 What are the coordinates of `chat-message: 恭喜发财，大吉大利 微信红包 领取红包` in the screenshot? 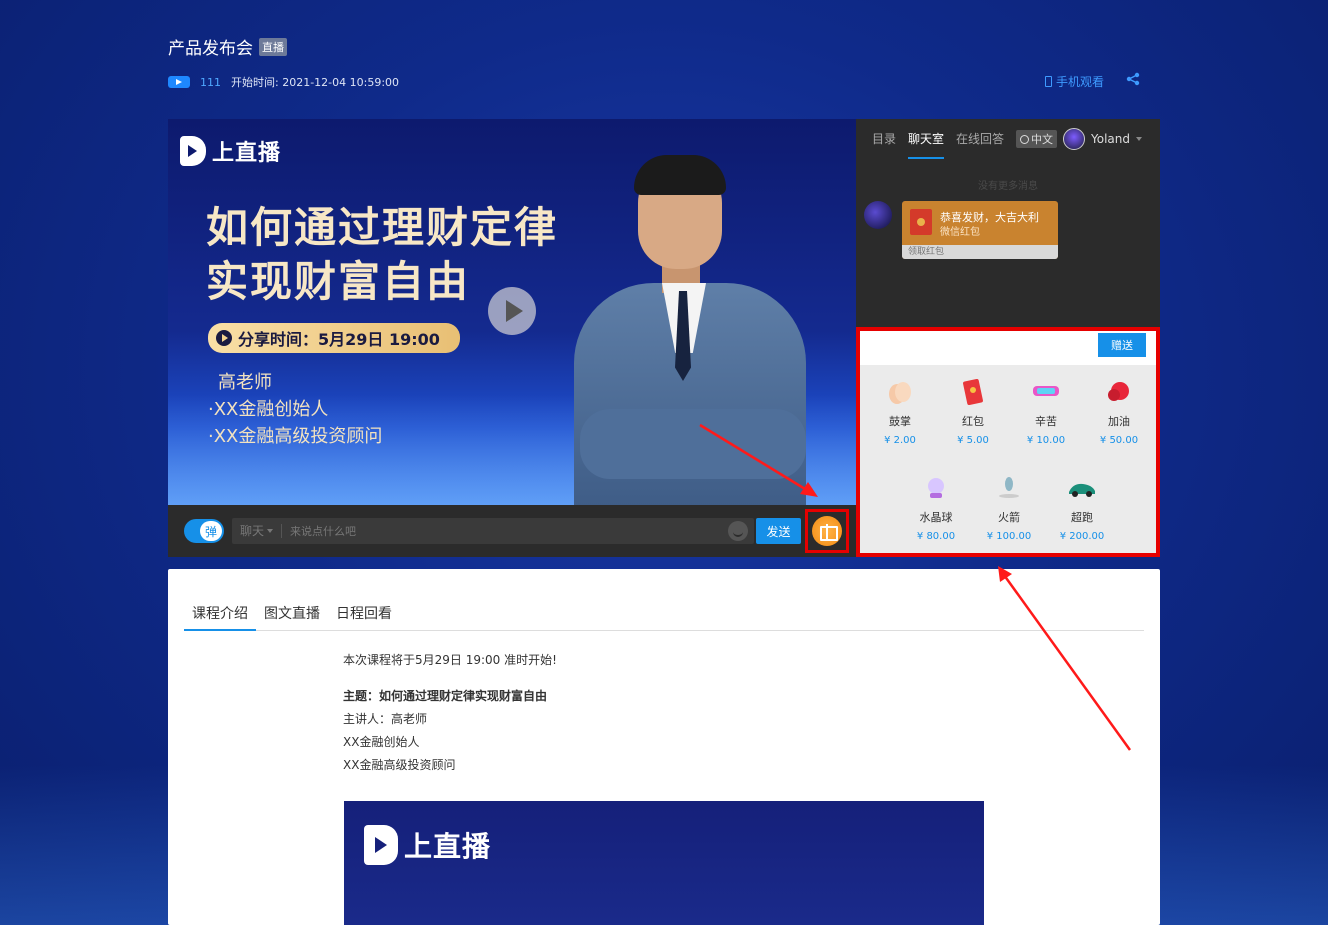 It's located at (961, 230).